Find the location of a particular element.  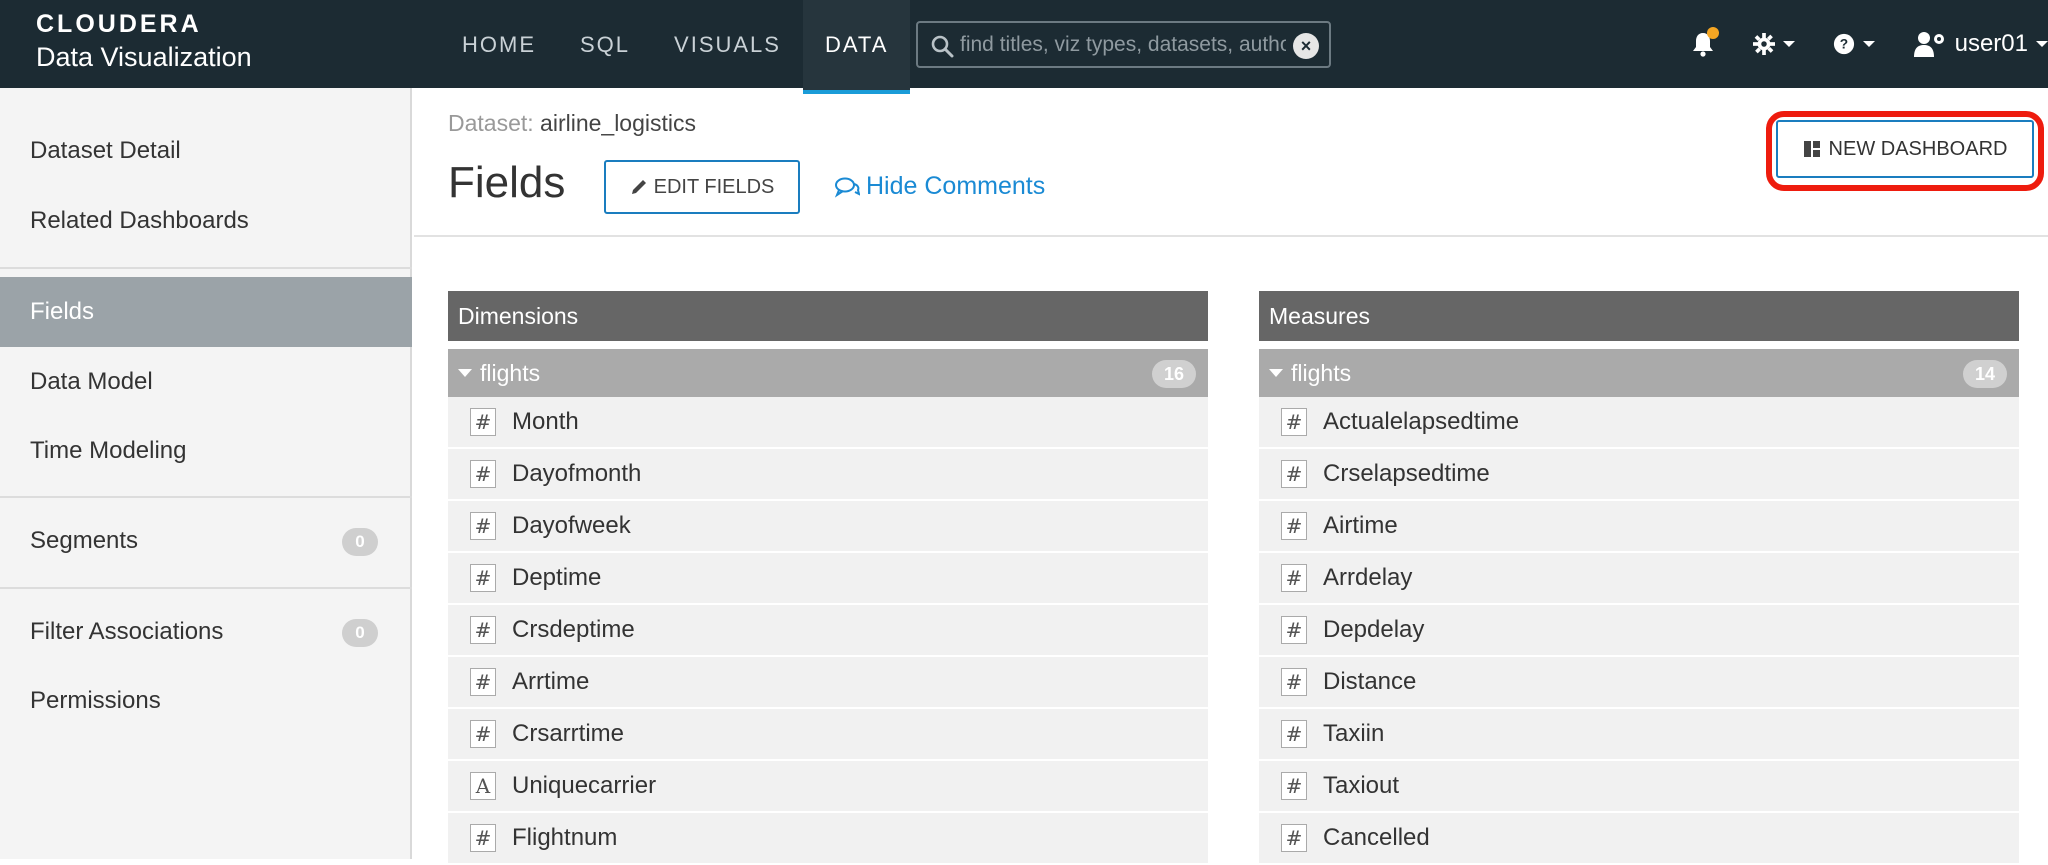

field-row: # Distance is located at coordinates (1639, 683).